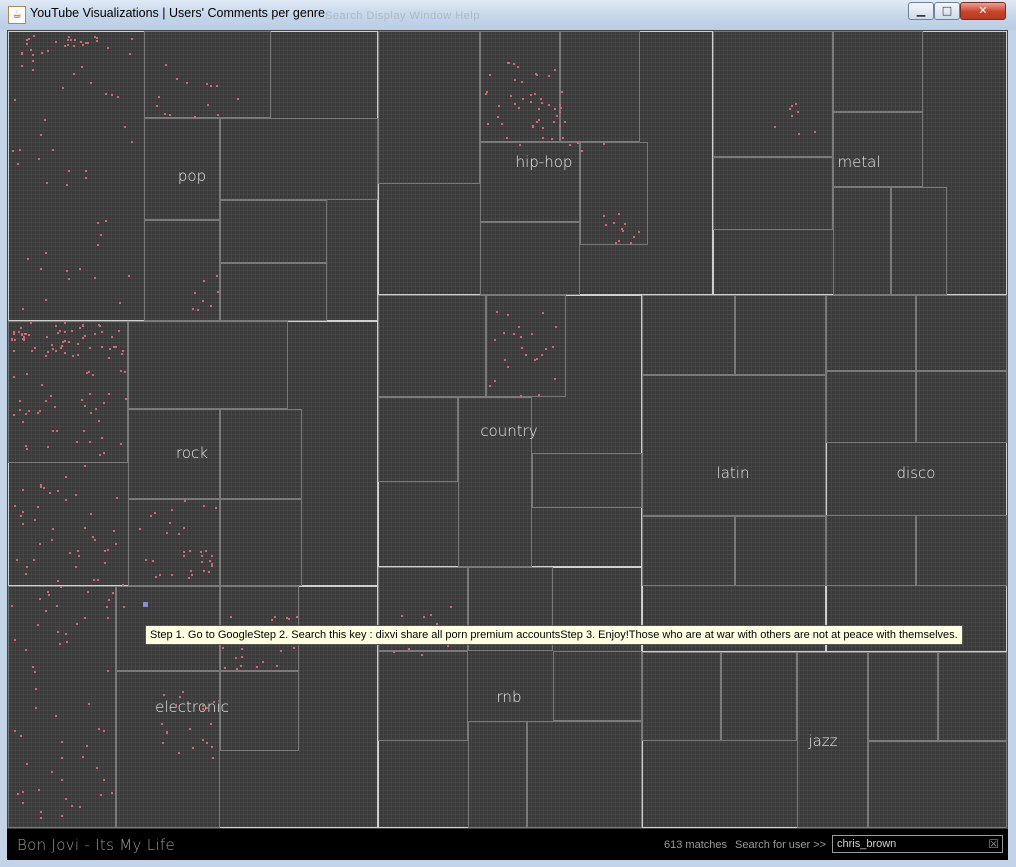 This screenshot has width=1016, height=867. I want to click on user-search-box: ☒, so click(917, 844).